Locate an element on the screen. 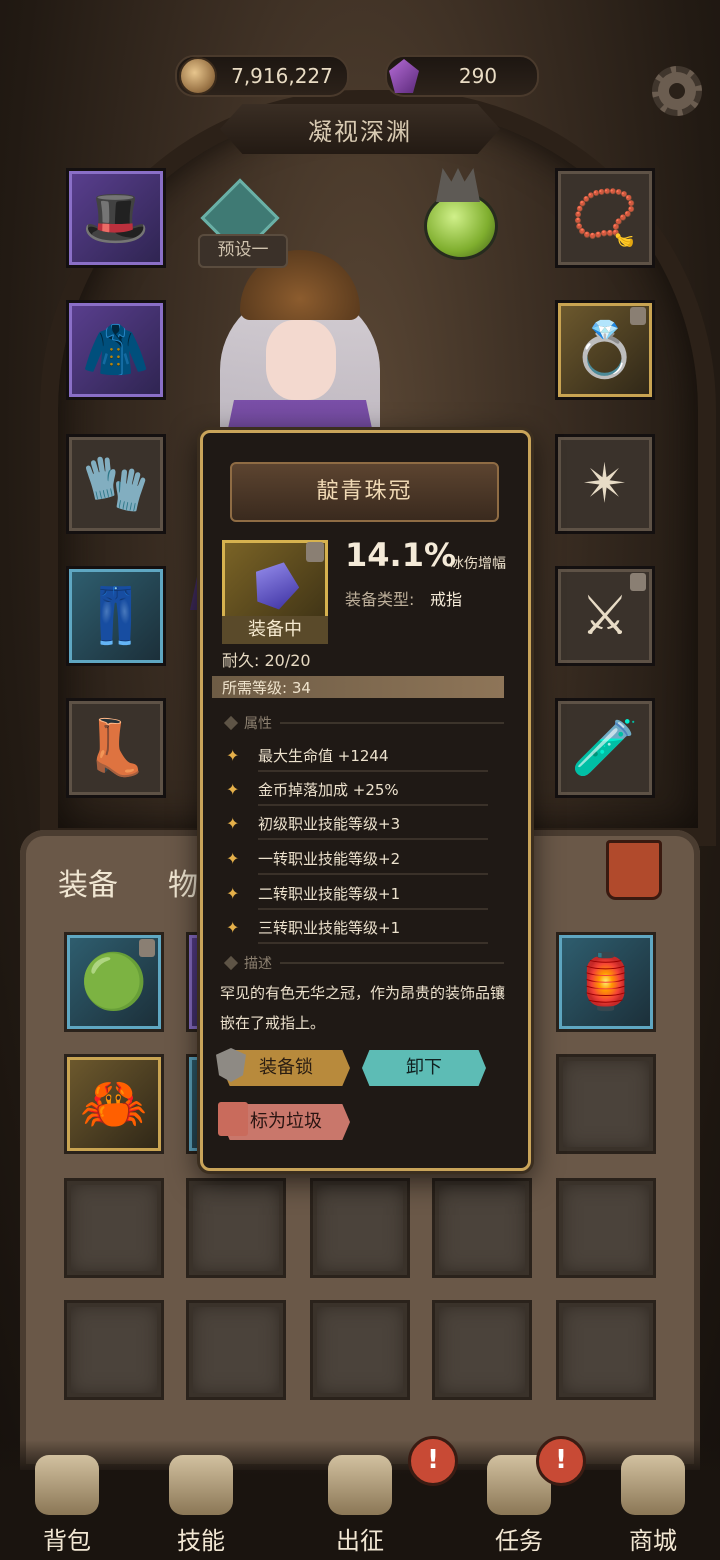 This screenshot has width=720, height=1560. ring-icon: 💍 is located at coordinates (605, 349).